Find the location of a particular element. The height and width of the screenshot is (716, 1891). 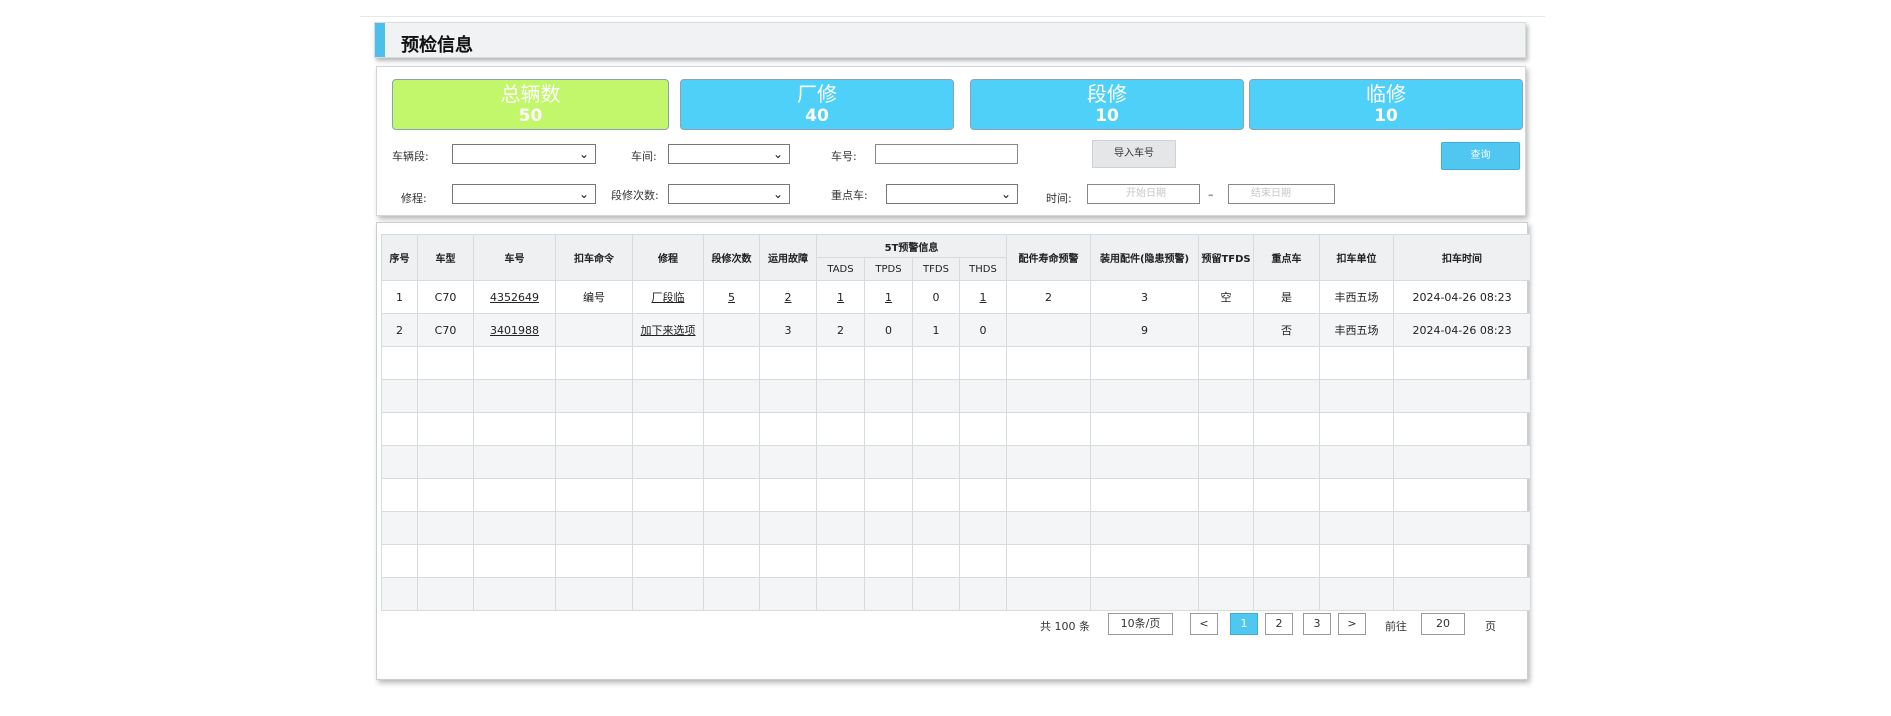

workshop-select: ⌄ is located at coordinates (729, 154).